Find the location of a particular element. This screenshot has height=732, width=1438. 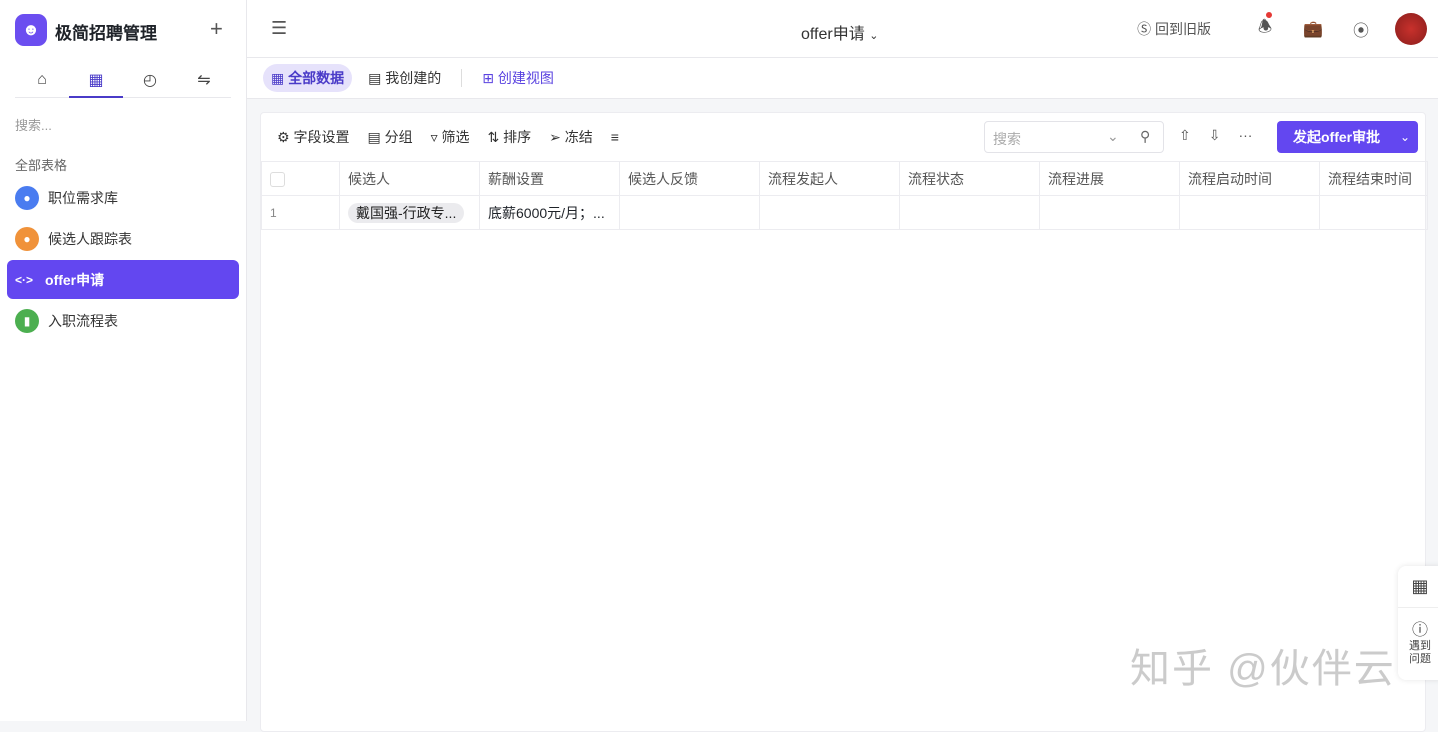

create-view-button: ⊞ 创建视图 is located at coordinates (518, 78).